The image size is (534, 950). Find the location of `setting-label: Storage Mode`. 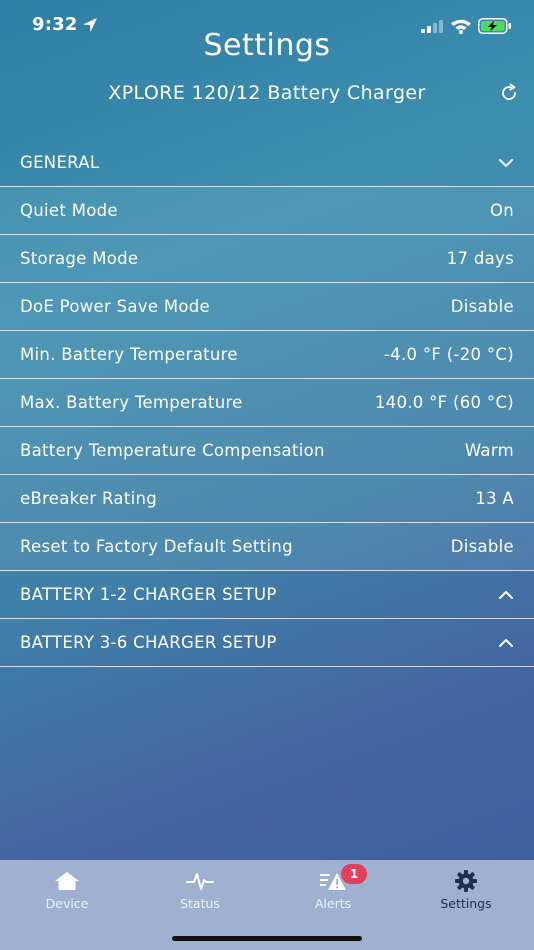

setting-label: Storage Mode is located at coordinates (79, 258).